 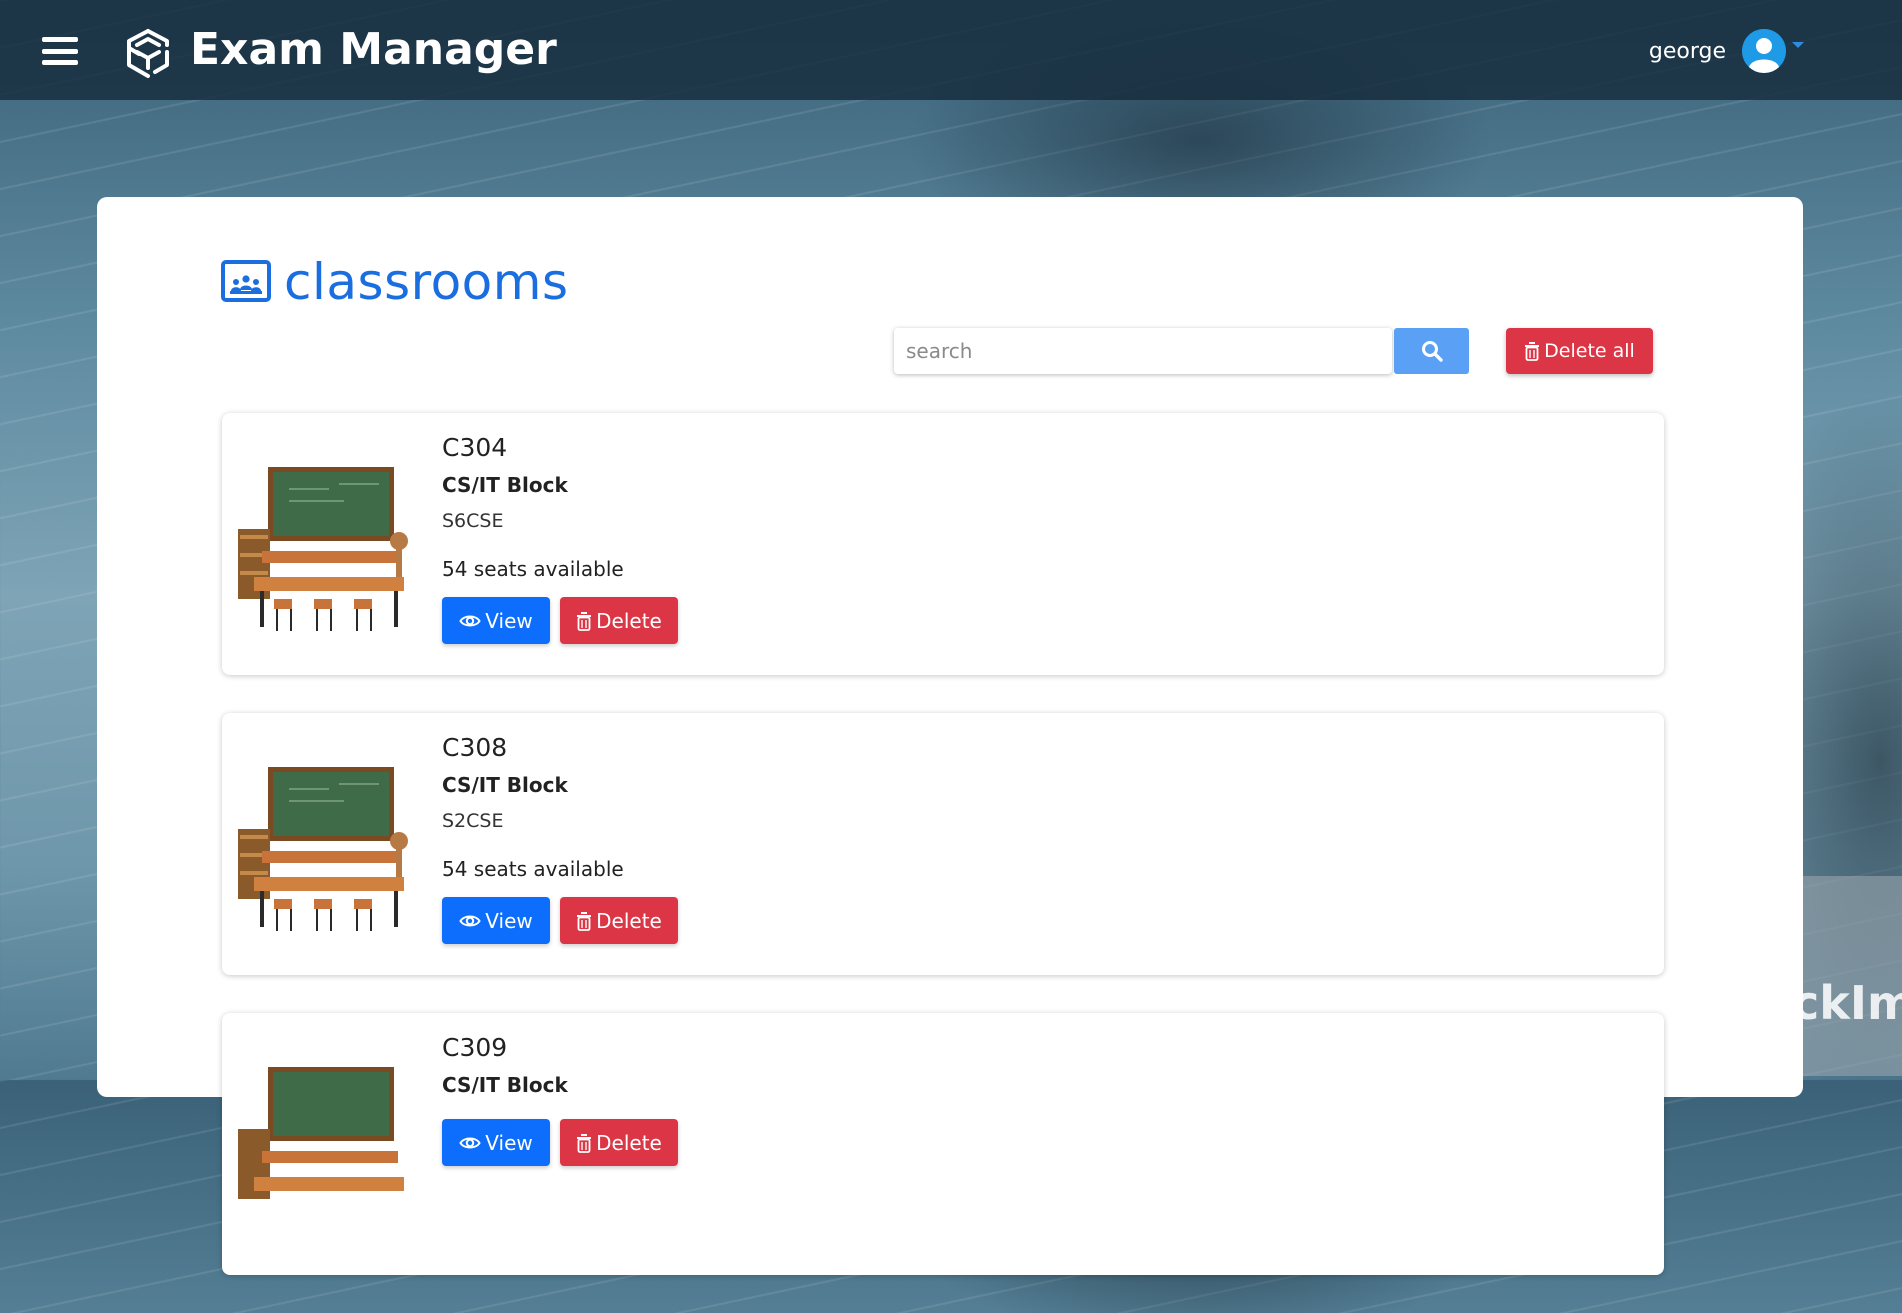 I want to click on classroom-info: C309 CS/IT Block View Delete, so click(x=560, y=1098).